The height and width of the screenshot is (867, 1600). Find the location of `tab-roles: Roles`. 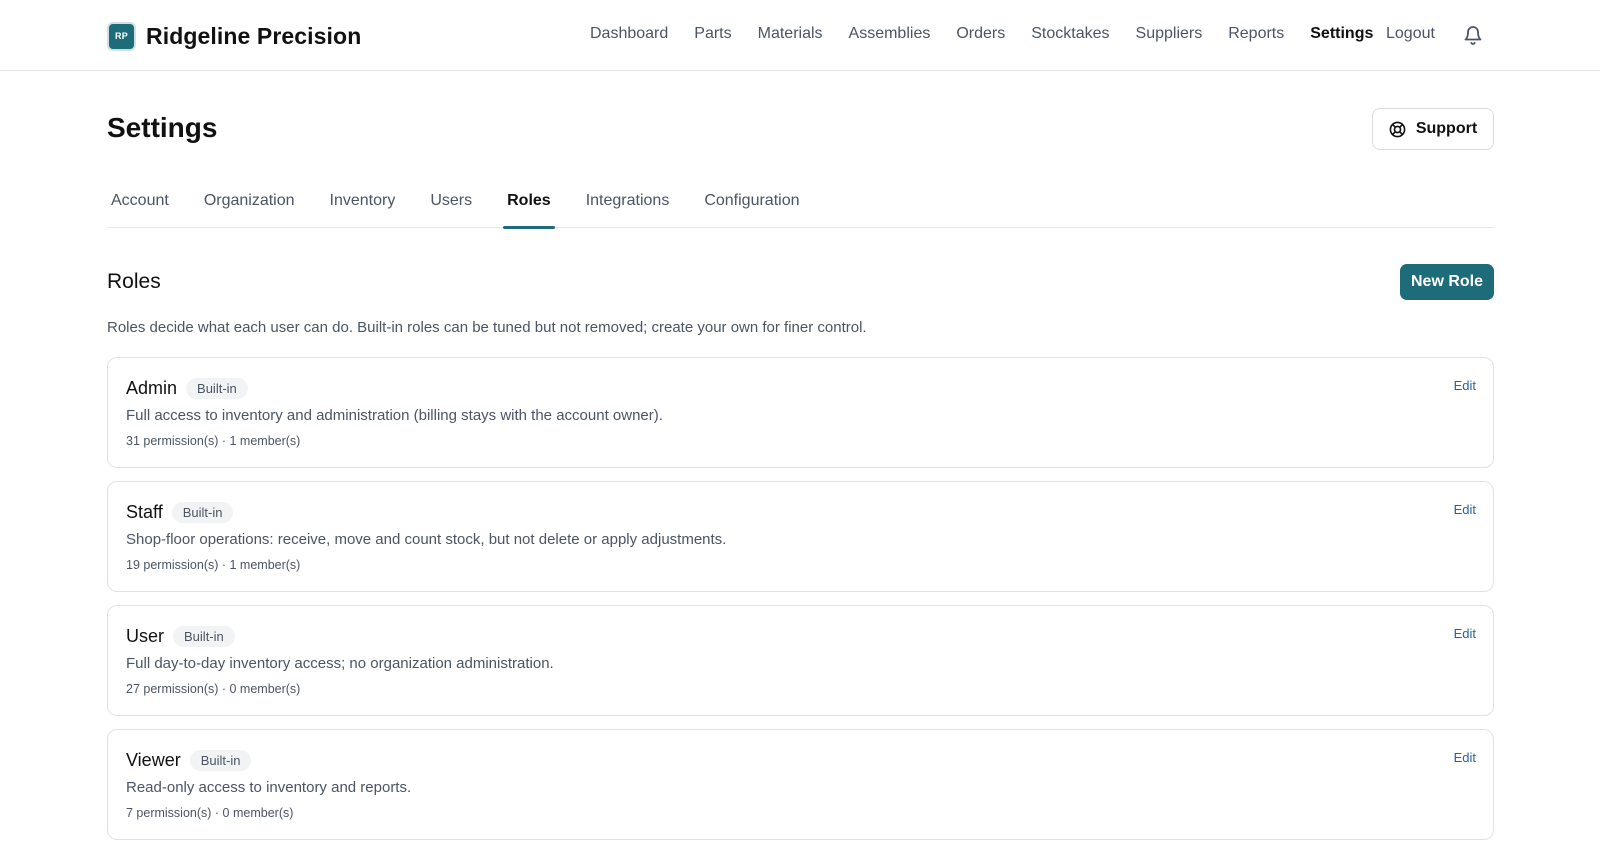

tab-roles: Roles is located at coordinates (529, 208).